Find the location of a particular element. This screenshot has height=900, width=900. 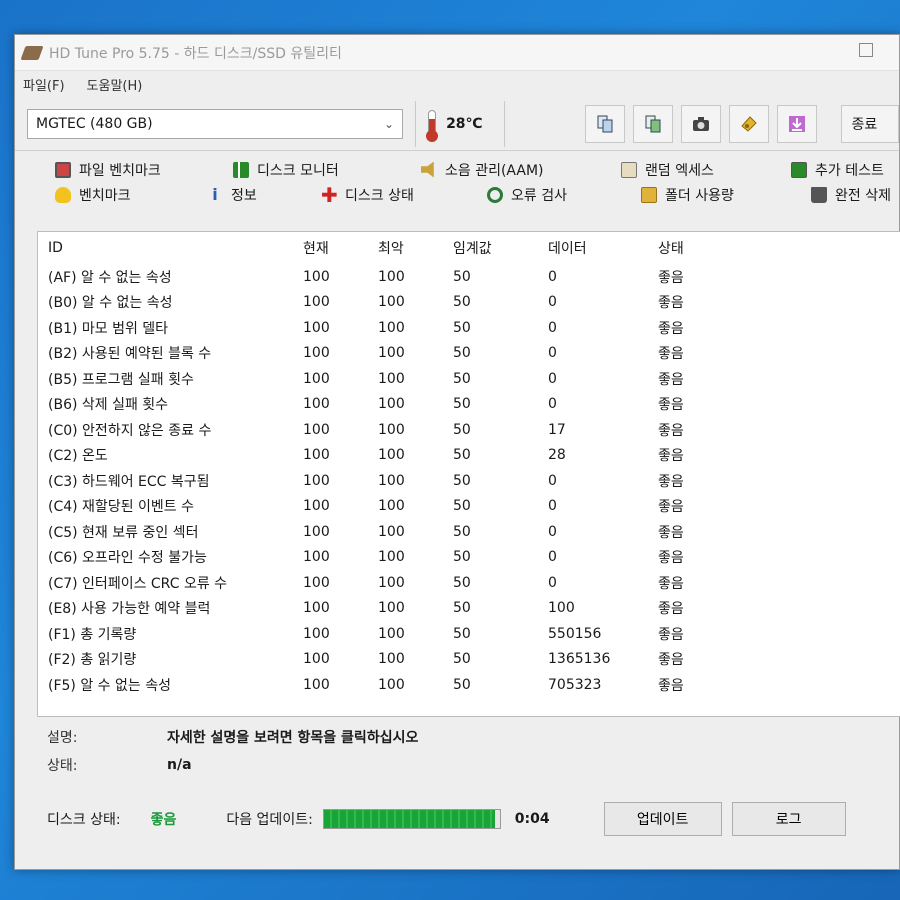

header-worst: 최악 is located at coordinates (405, 248).